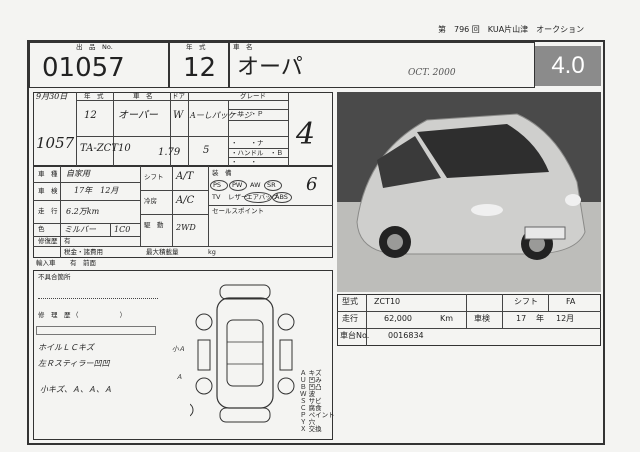  I want to click on spec-year-header: 年 式, so click(94, 96).